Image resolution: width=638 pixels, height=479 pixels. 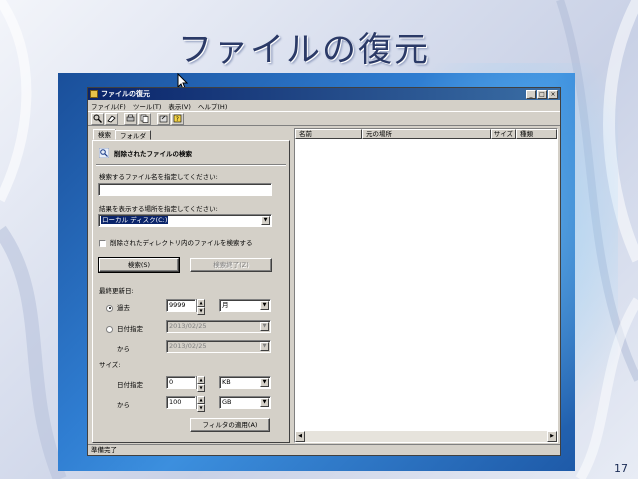 I want to click on subdir-checkbox, so click(x=102, y=243).